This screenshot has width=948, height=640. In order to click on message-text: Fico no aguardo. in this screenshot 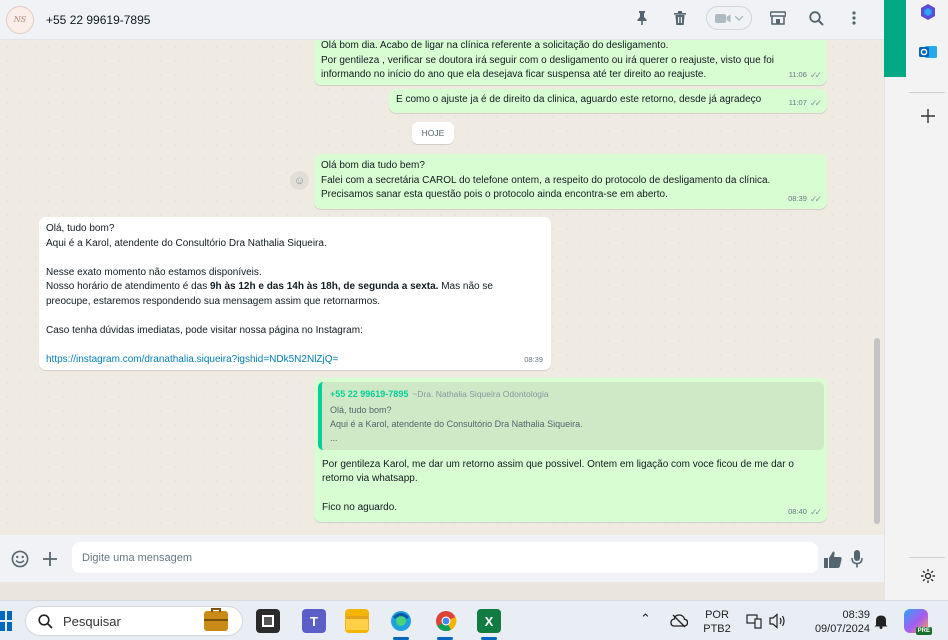, I will do `click(360, 507)`.